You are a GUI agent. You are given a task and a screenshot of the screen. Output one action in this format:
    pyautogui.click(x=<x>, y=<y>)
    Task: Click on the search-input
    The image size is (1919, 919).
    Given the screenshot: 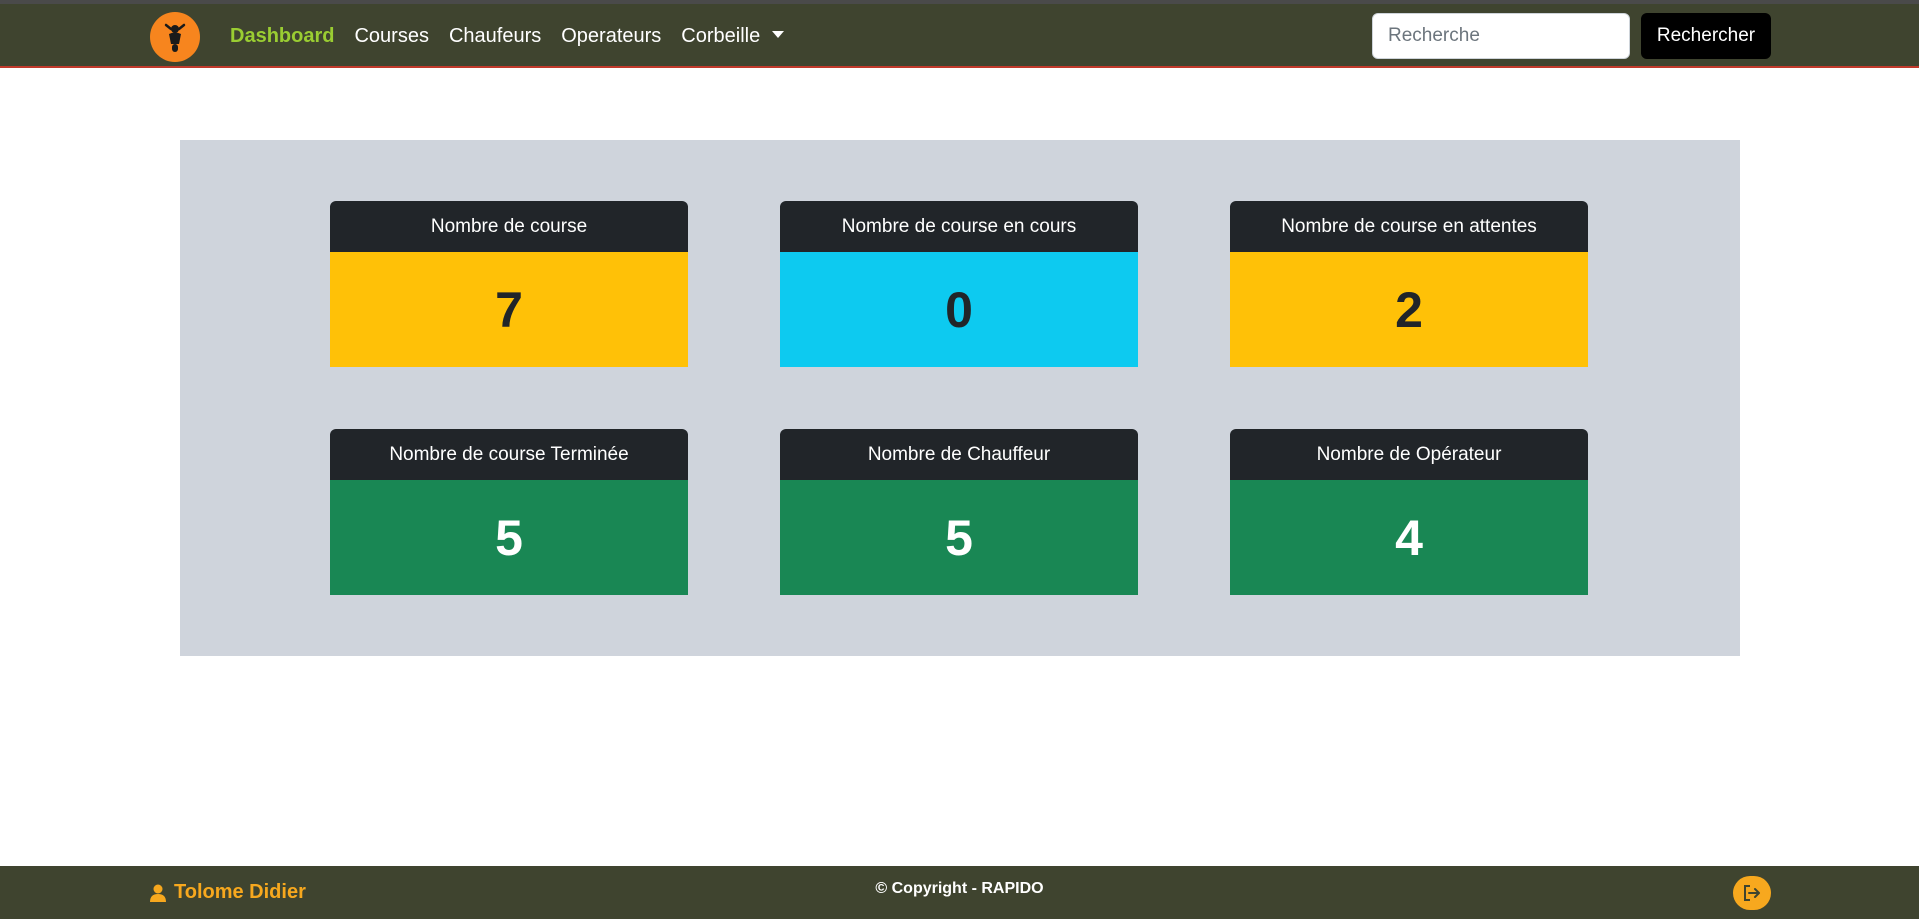 What is the action you would take?
    pyautogui.click(x=1501, y=36)
    